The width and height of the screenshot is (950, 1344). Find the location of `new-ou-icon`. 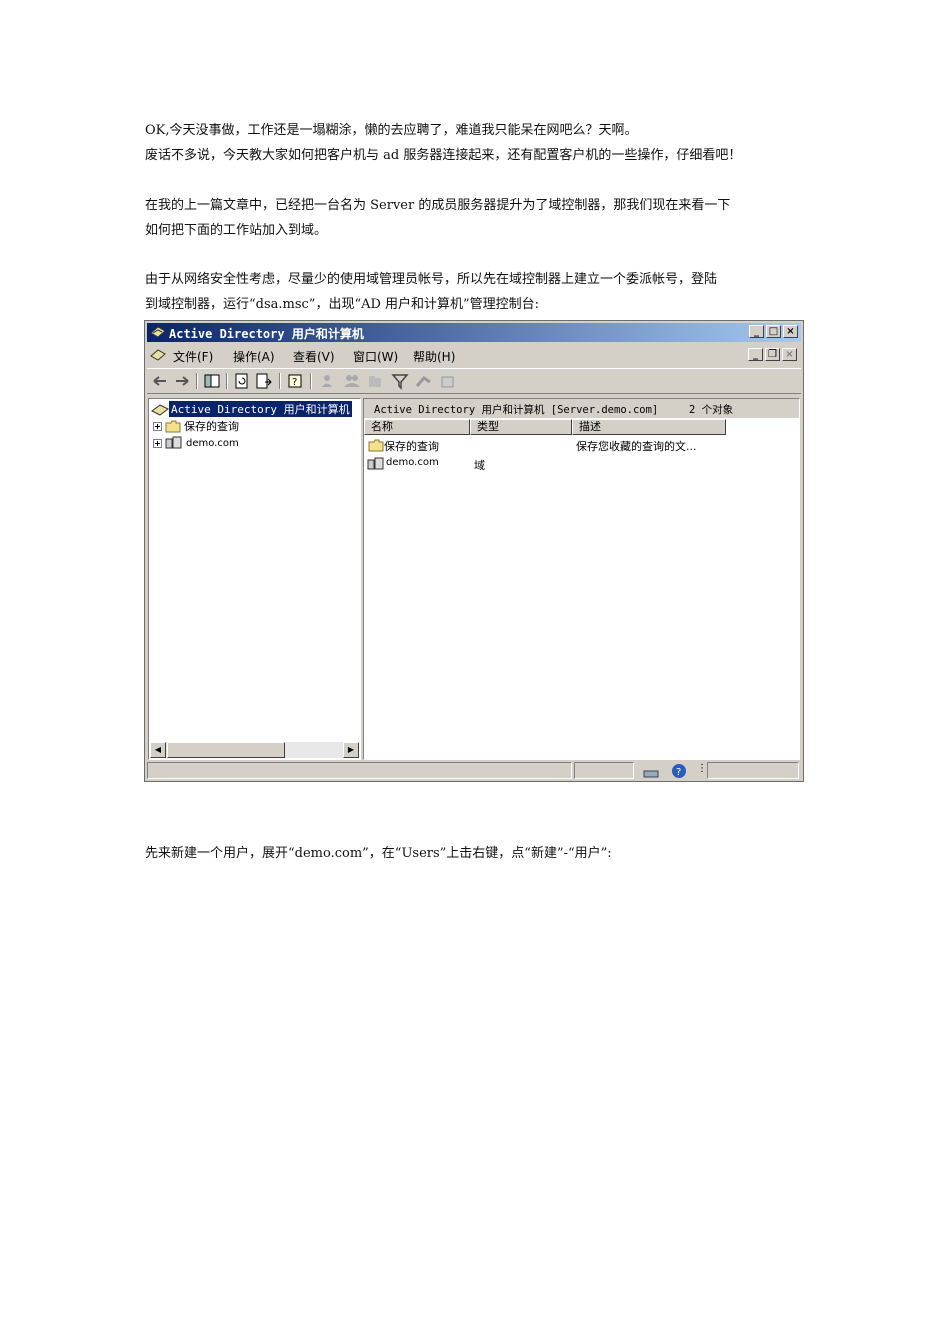

new-ou-icon is located at coordinates (376, 381).